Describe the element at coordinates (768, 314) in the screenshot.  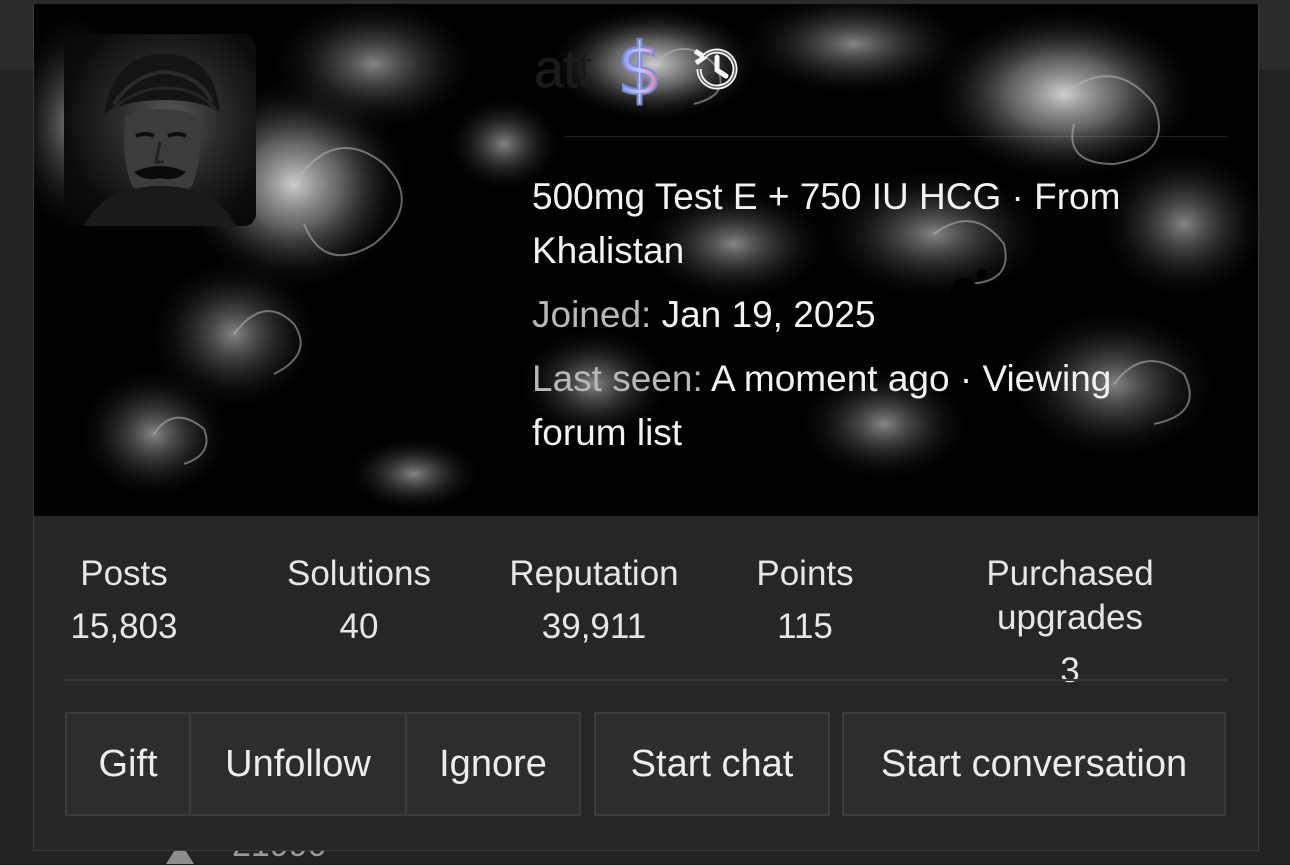
I see `joined-date: Jan 19, 2025` at that location.